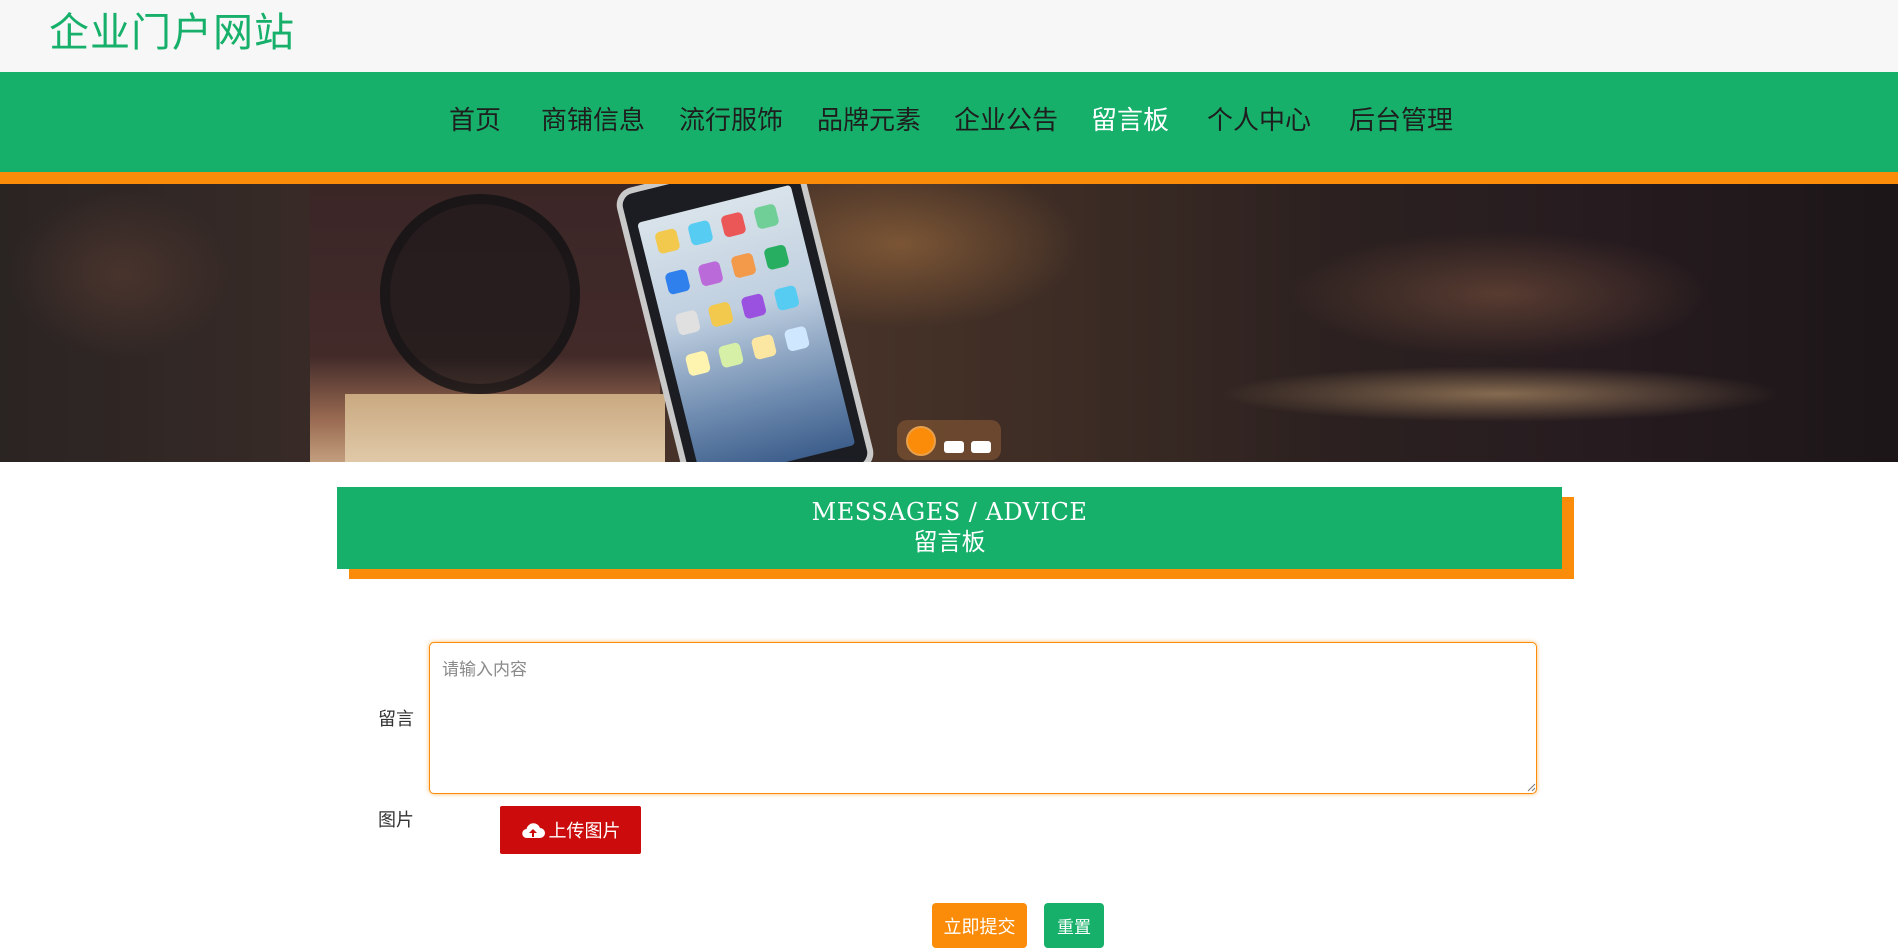  Describe the element at coordinates (172, 33) in the screenshot. I see `site-title: 企业门户网站` at that location.